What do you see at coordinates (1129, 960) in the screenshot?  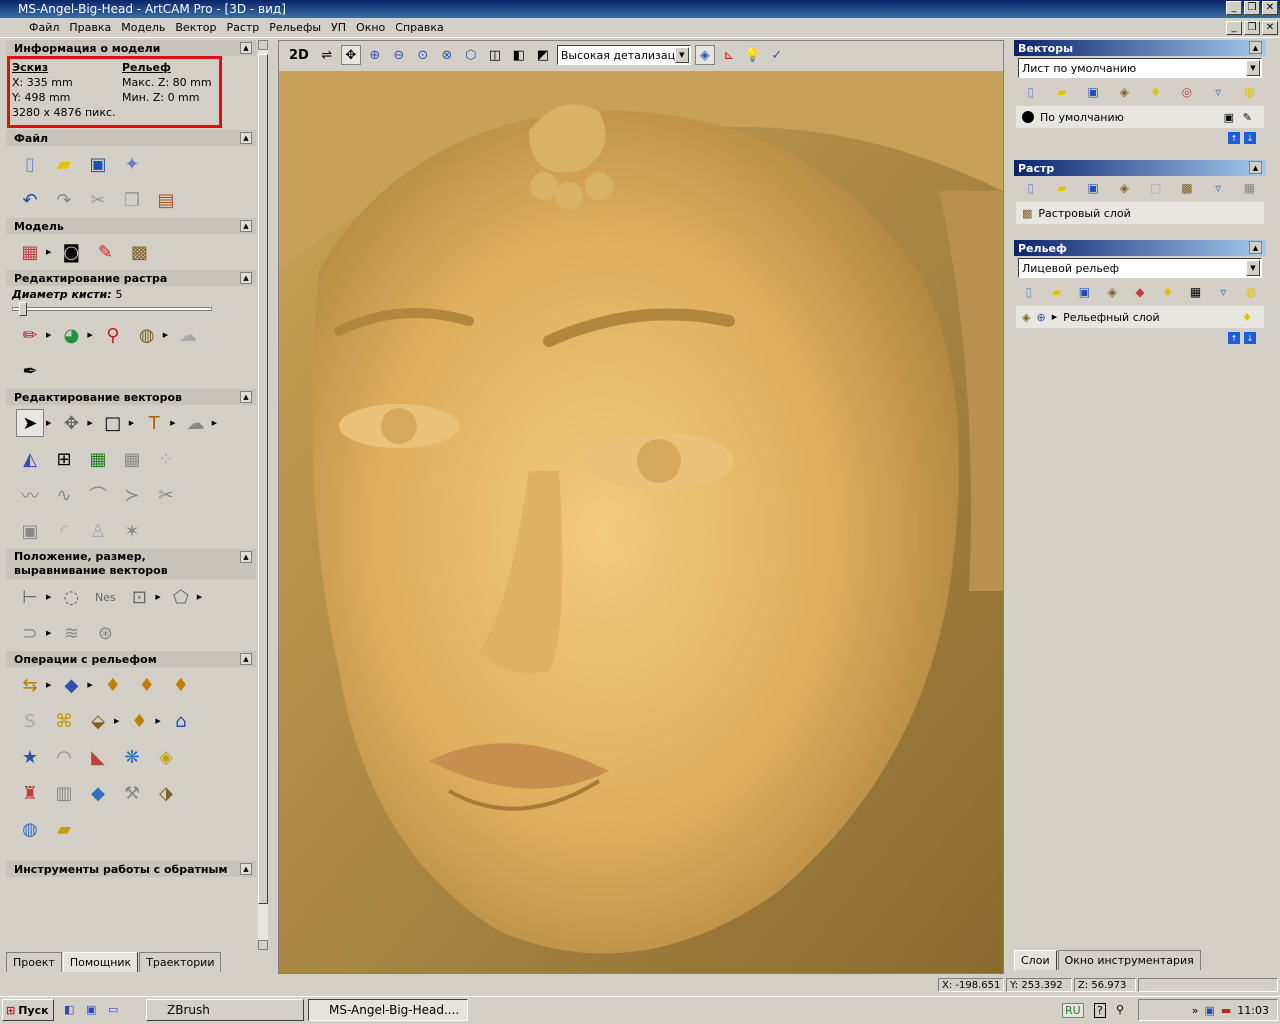 I see `tab-toolbox: Окно инструментария` at bounding box center [1129, 960].